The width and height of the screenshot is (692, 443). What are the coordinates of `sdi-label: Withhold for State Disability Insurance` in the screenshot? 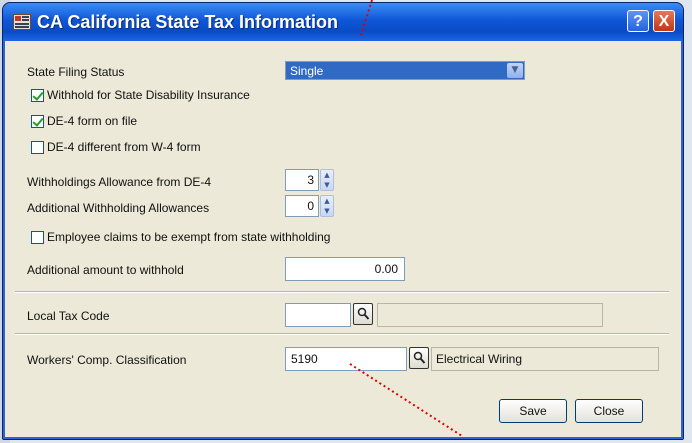 It's located at (148, 95).